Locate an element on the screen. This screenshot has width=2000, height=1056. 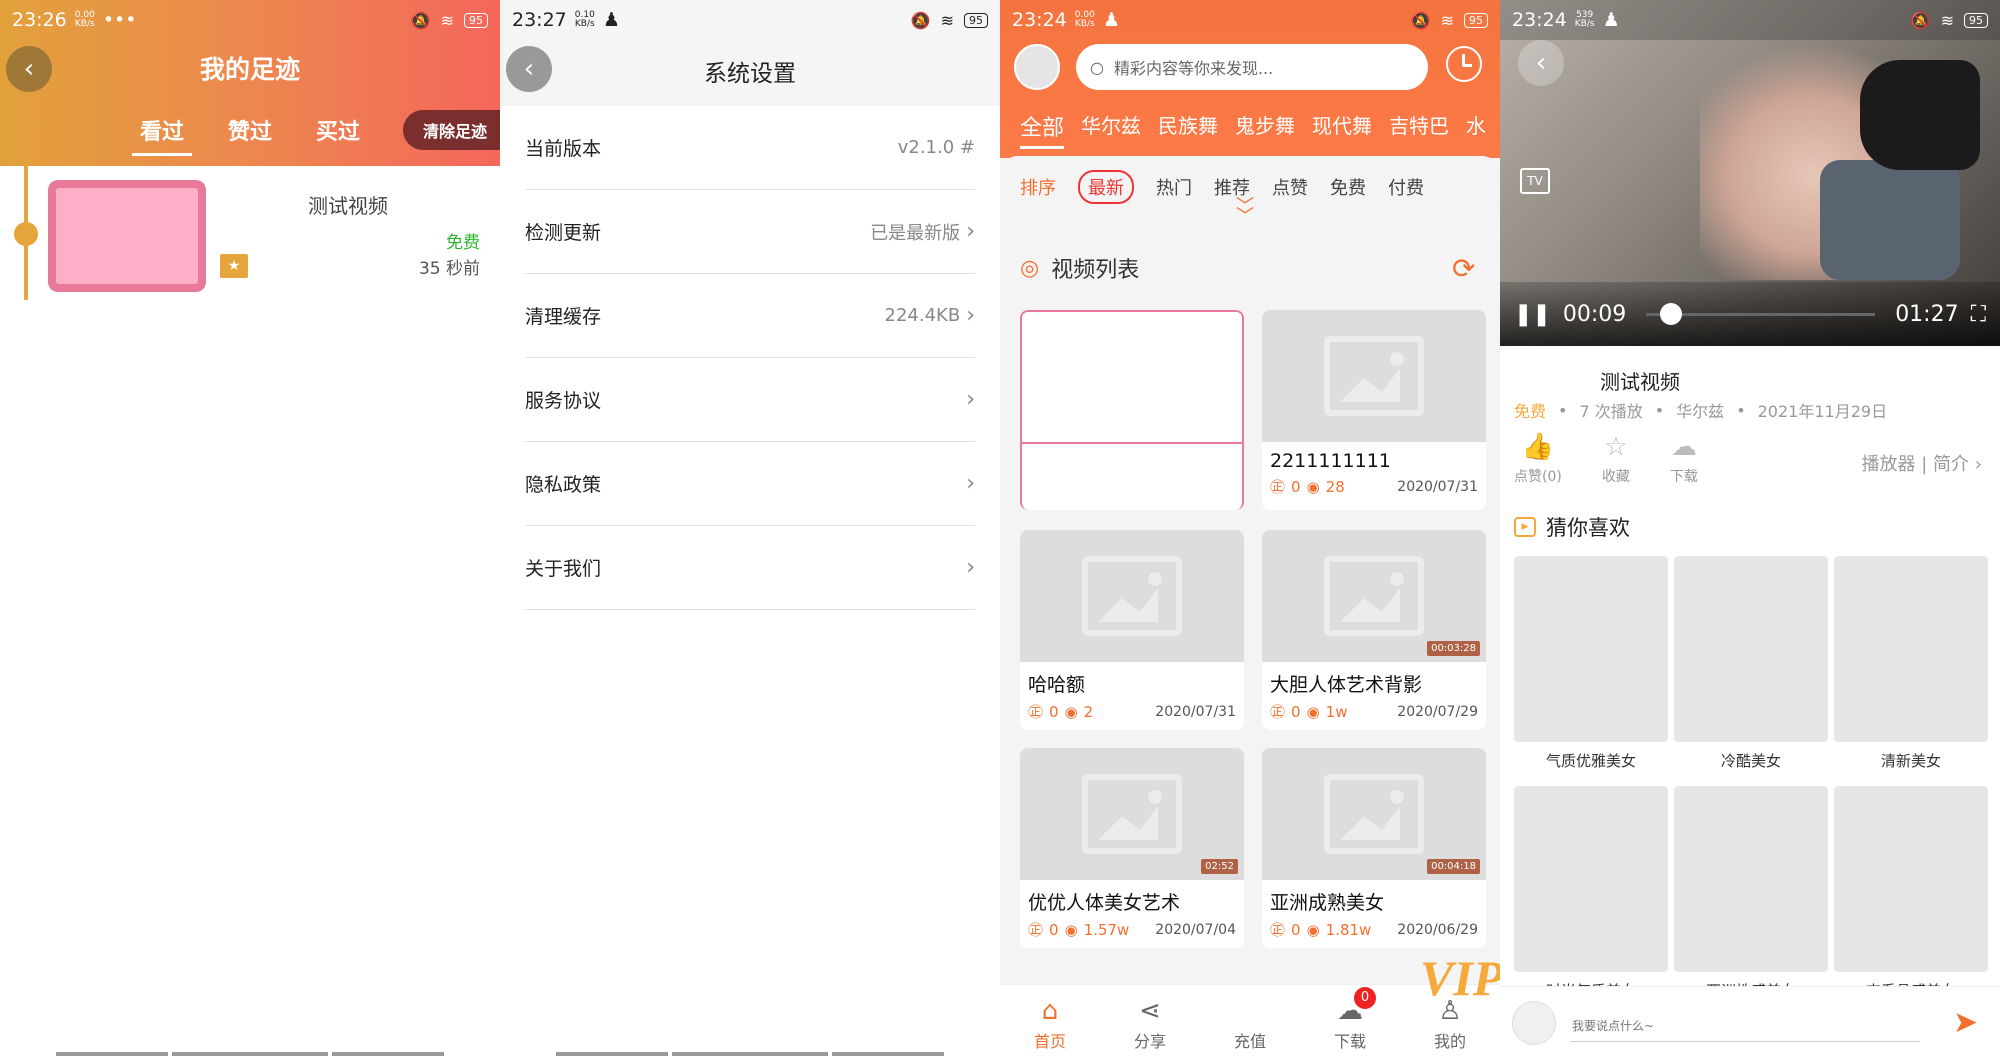
video-card is located at coordinates (1132, 410).